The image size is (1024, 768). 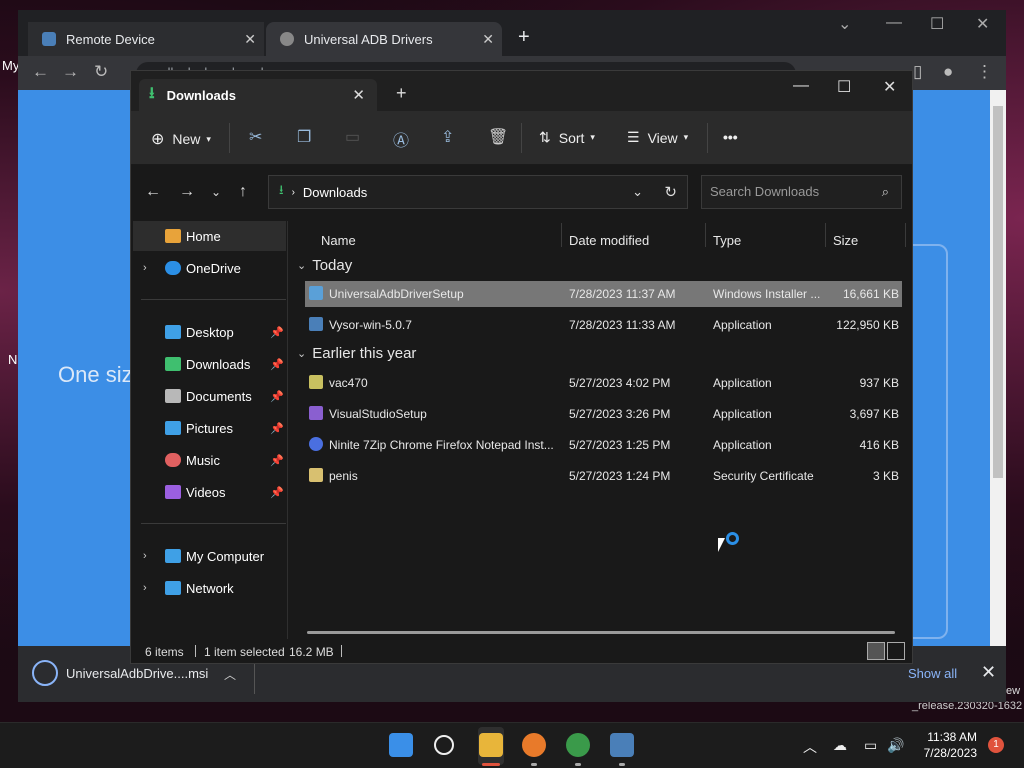 What do you see at coordinates (917, 72) in the screenshot?
I see `sidebar-icon: ▯` at bounding box center [917, 72].